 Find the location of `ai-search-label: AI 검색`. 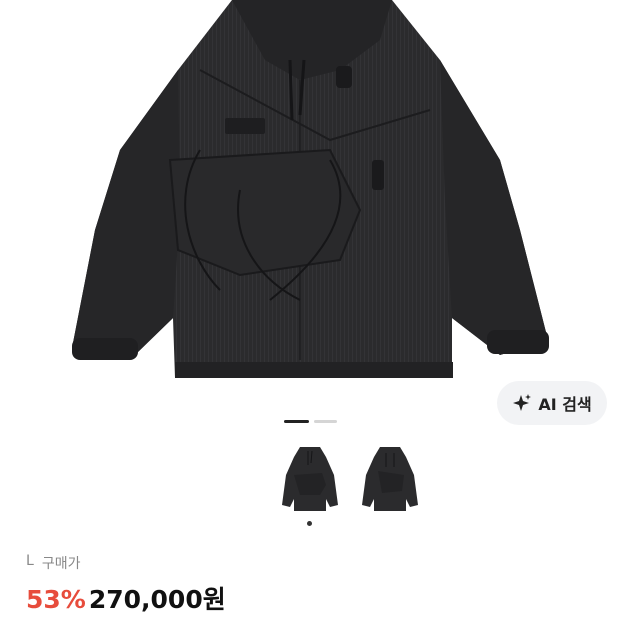

ai-search-label: AI 검색 is located at coordinates (565, 404).